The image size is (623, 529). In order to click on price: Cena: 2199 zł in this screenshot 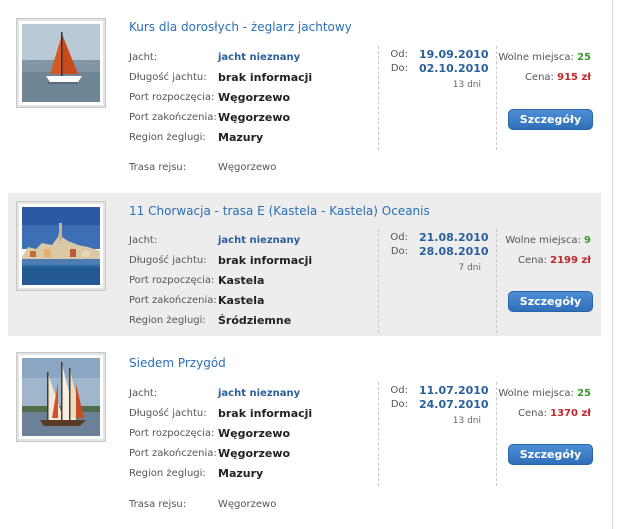, I will do `click(541, 260)`.